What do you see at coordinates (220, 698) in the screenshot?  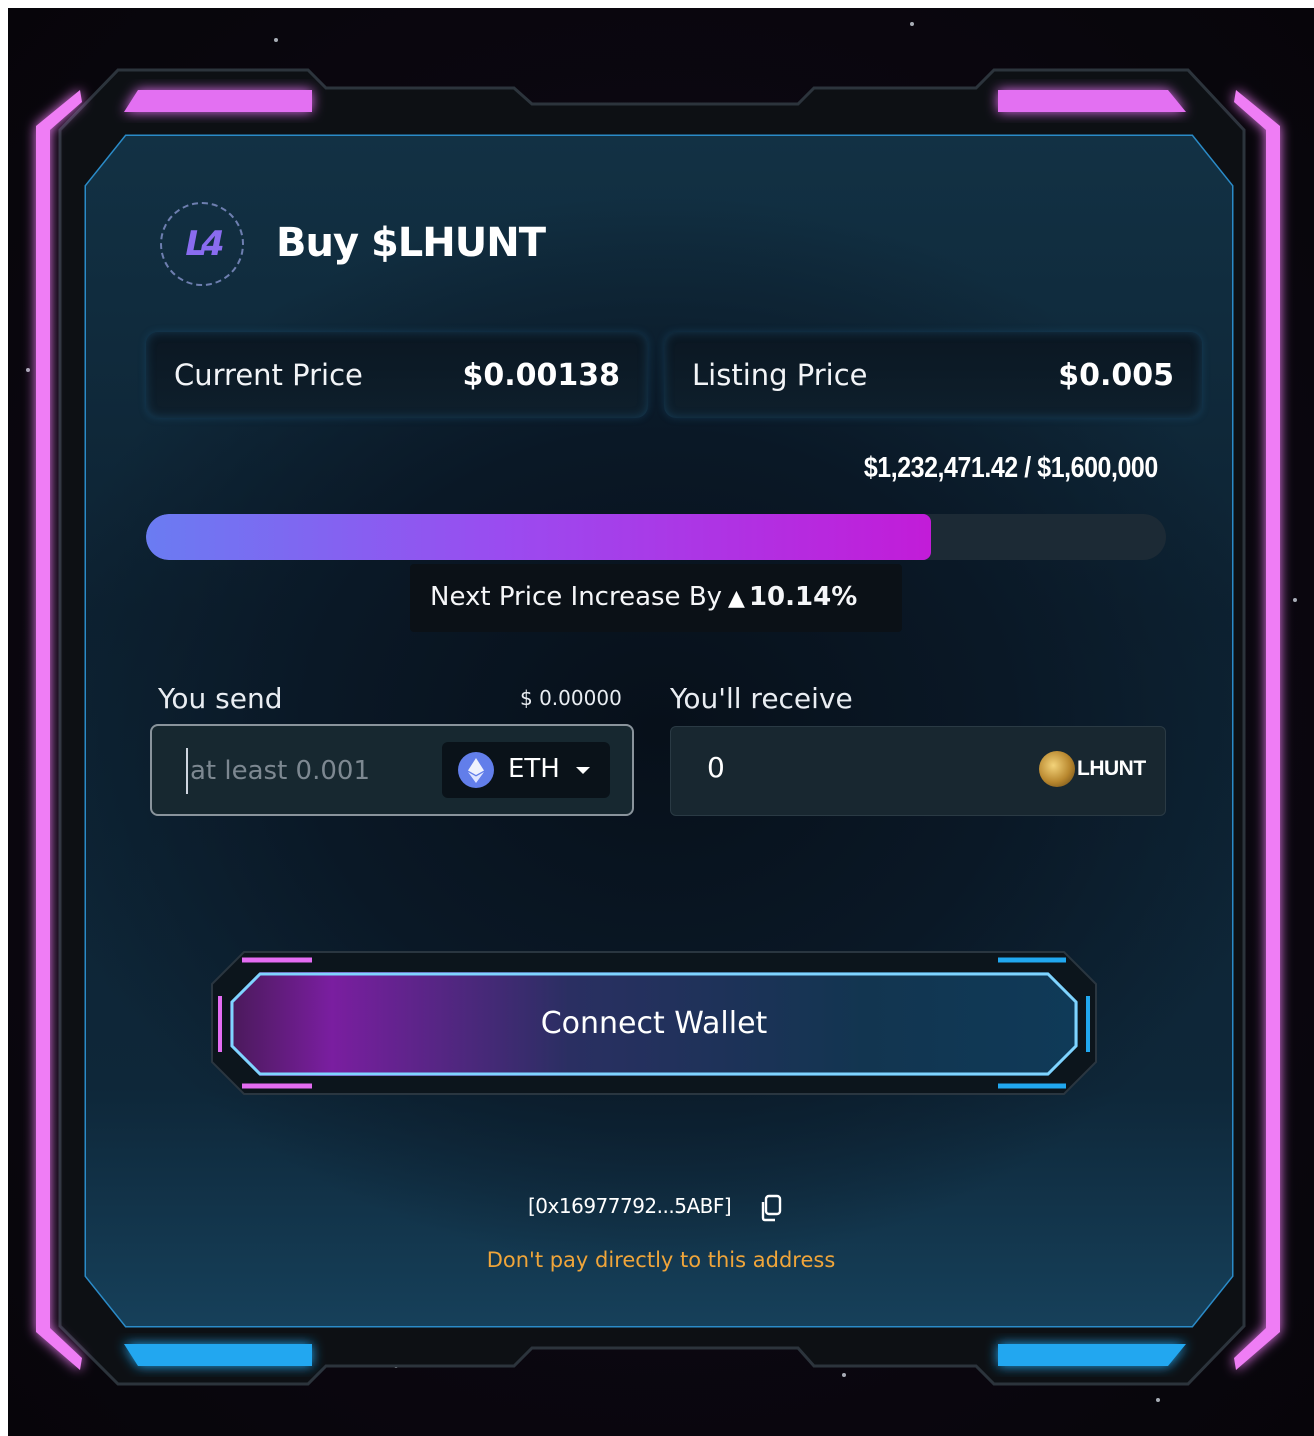 I see `you-send-label: You send` at bounding box center [220, 698].